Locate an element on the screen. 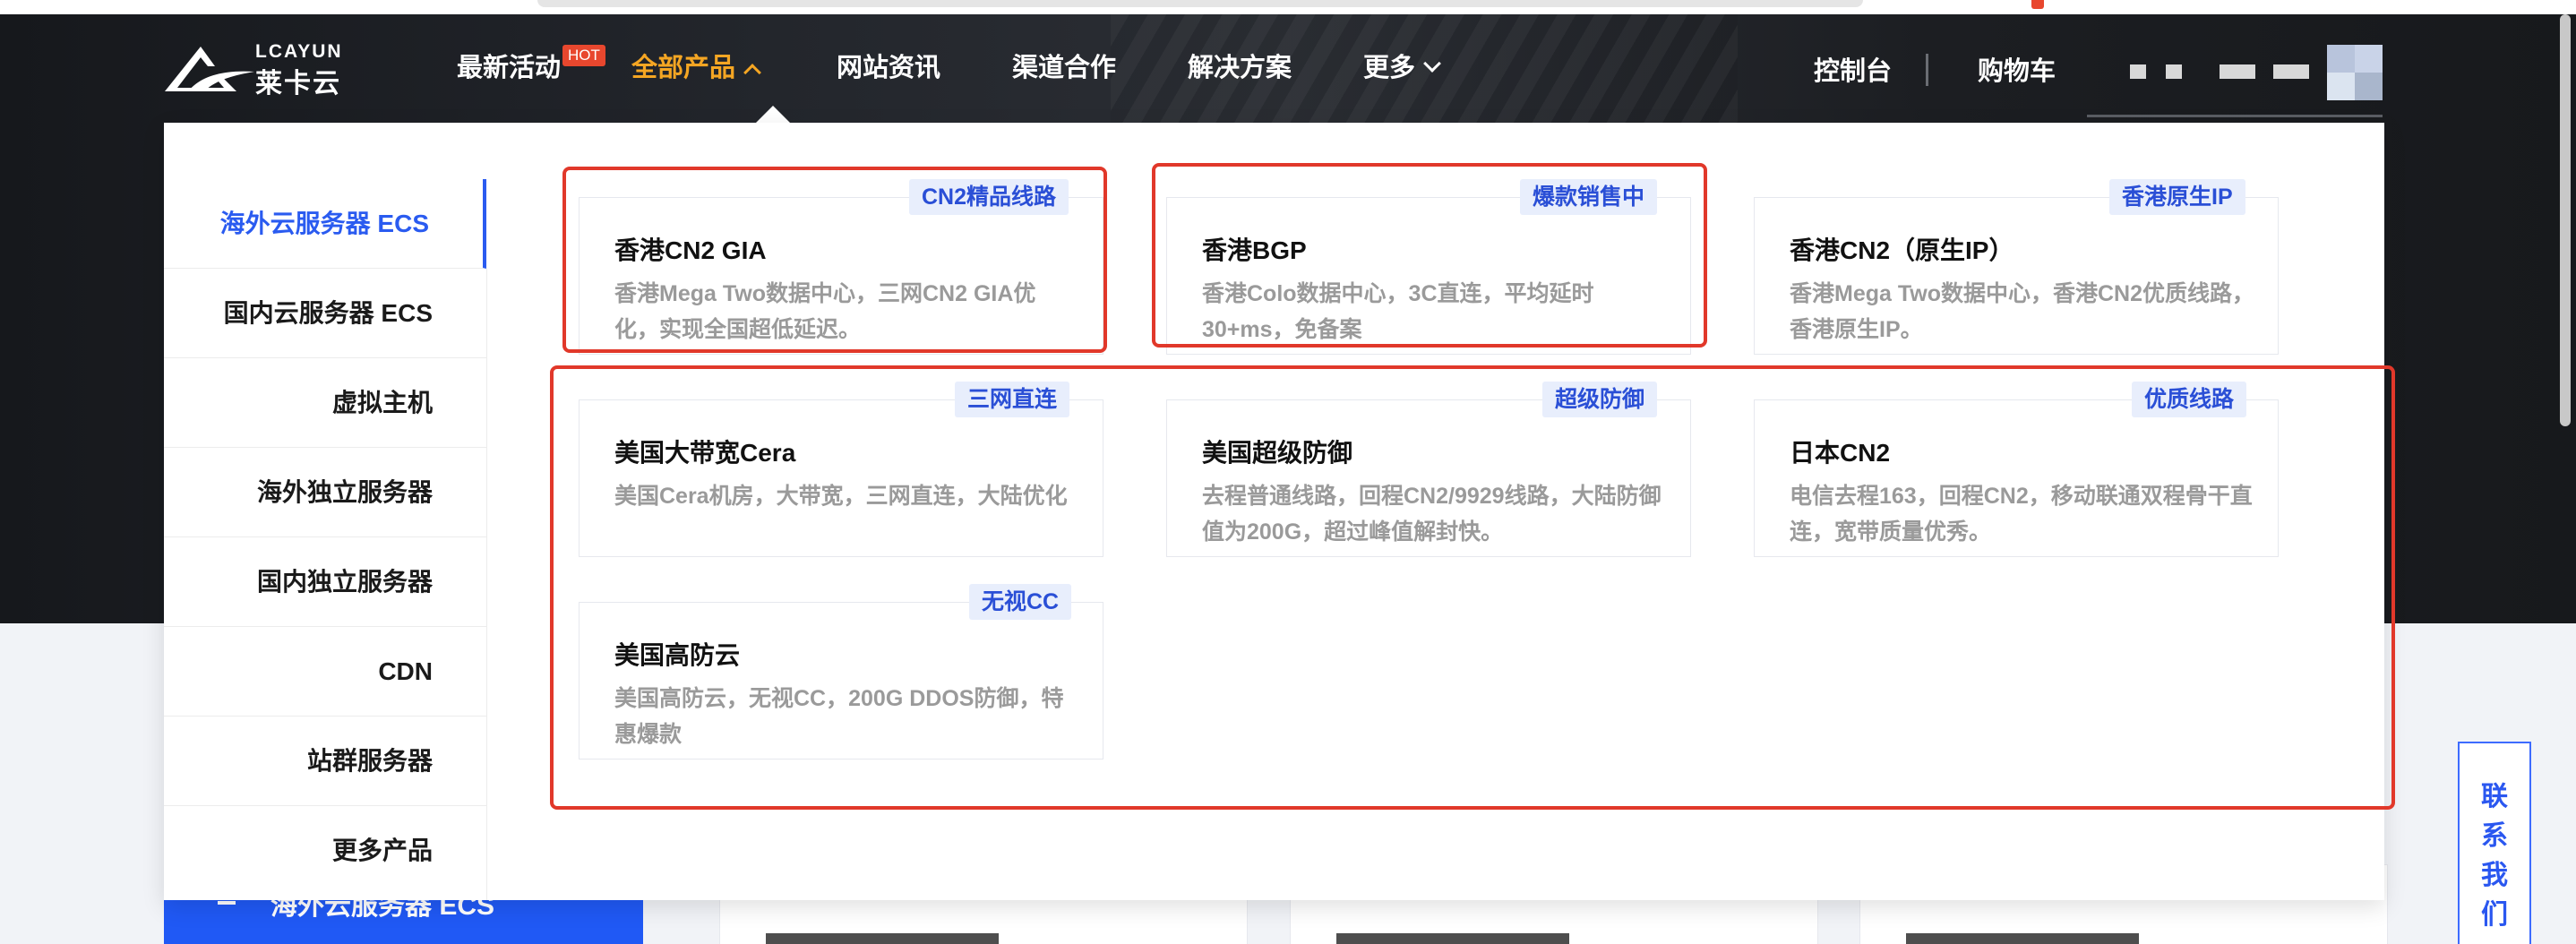 Image resolution: width=2576 pixels, height=944 pixels. sidebar-item-overseas-ecs: 海外云服务器 ECS is located at coordinates (325, 224).